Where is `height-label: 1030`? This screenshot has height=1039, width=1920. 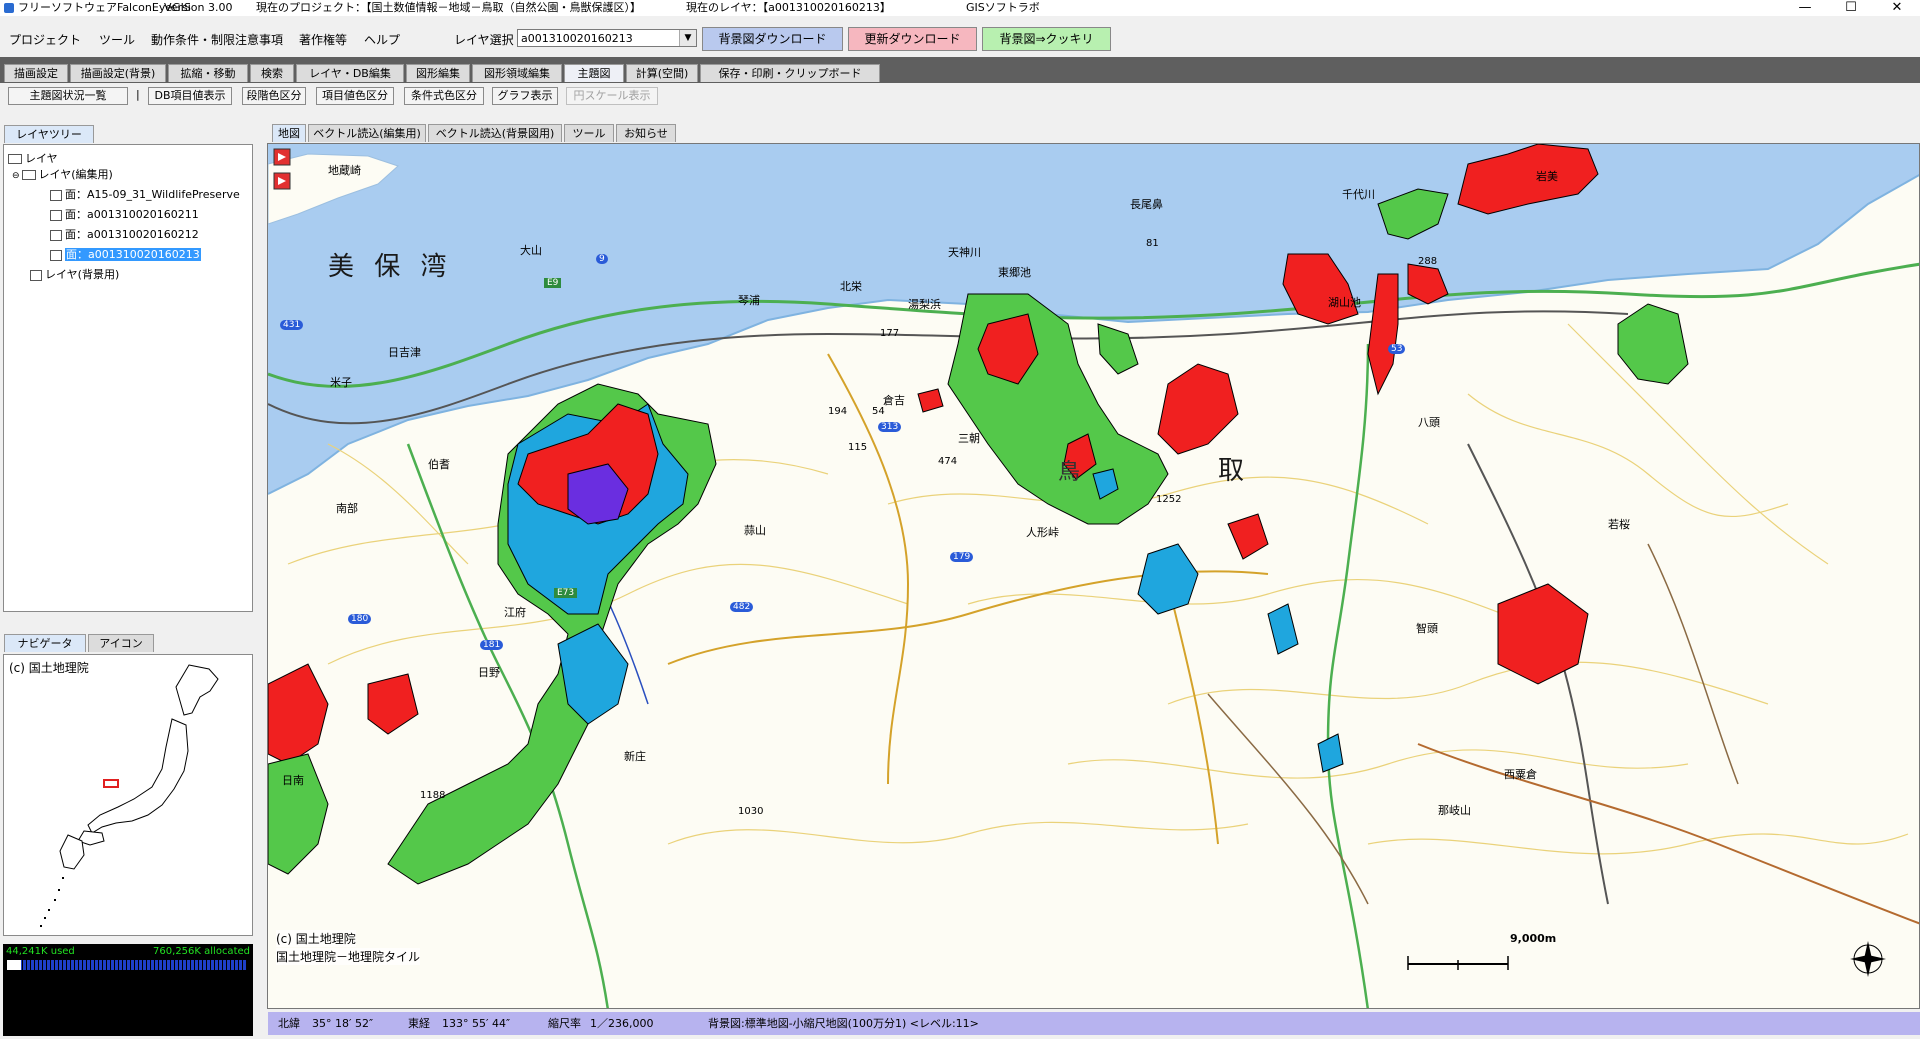
height-label: 1030 is located at coordinates (751, 811).